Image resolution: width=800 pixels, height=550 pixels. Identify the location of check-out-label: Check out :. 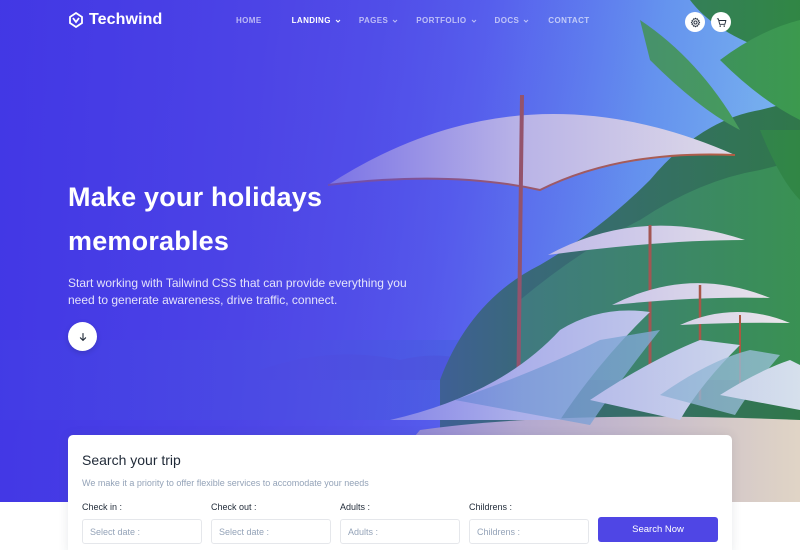
(234, 507).